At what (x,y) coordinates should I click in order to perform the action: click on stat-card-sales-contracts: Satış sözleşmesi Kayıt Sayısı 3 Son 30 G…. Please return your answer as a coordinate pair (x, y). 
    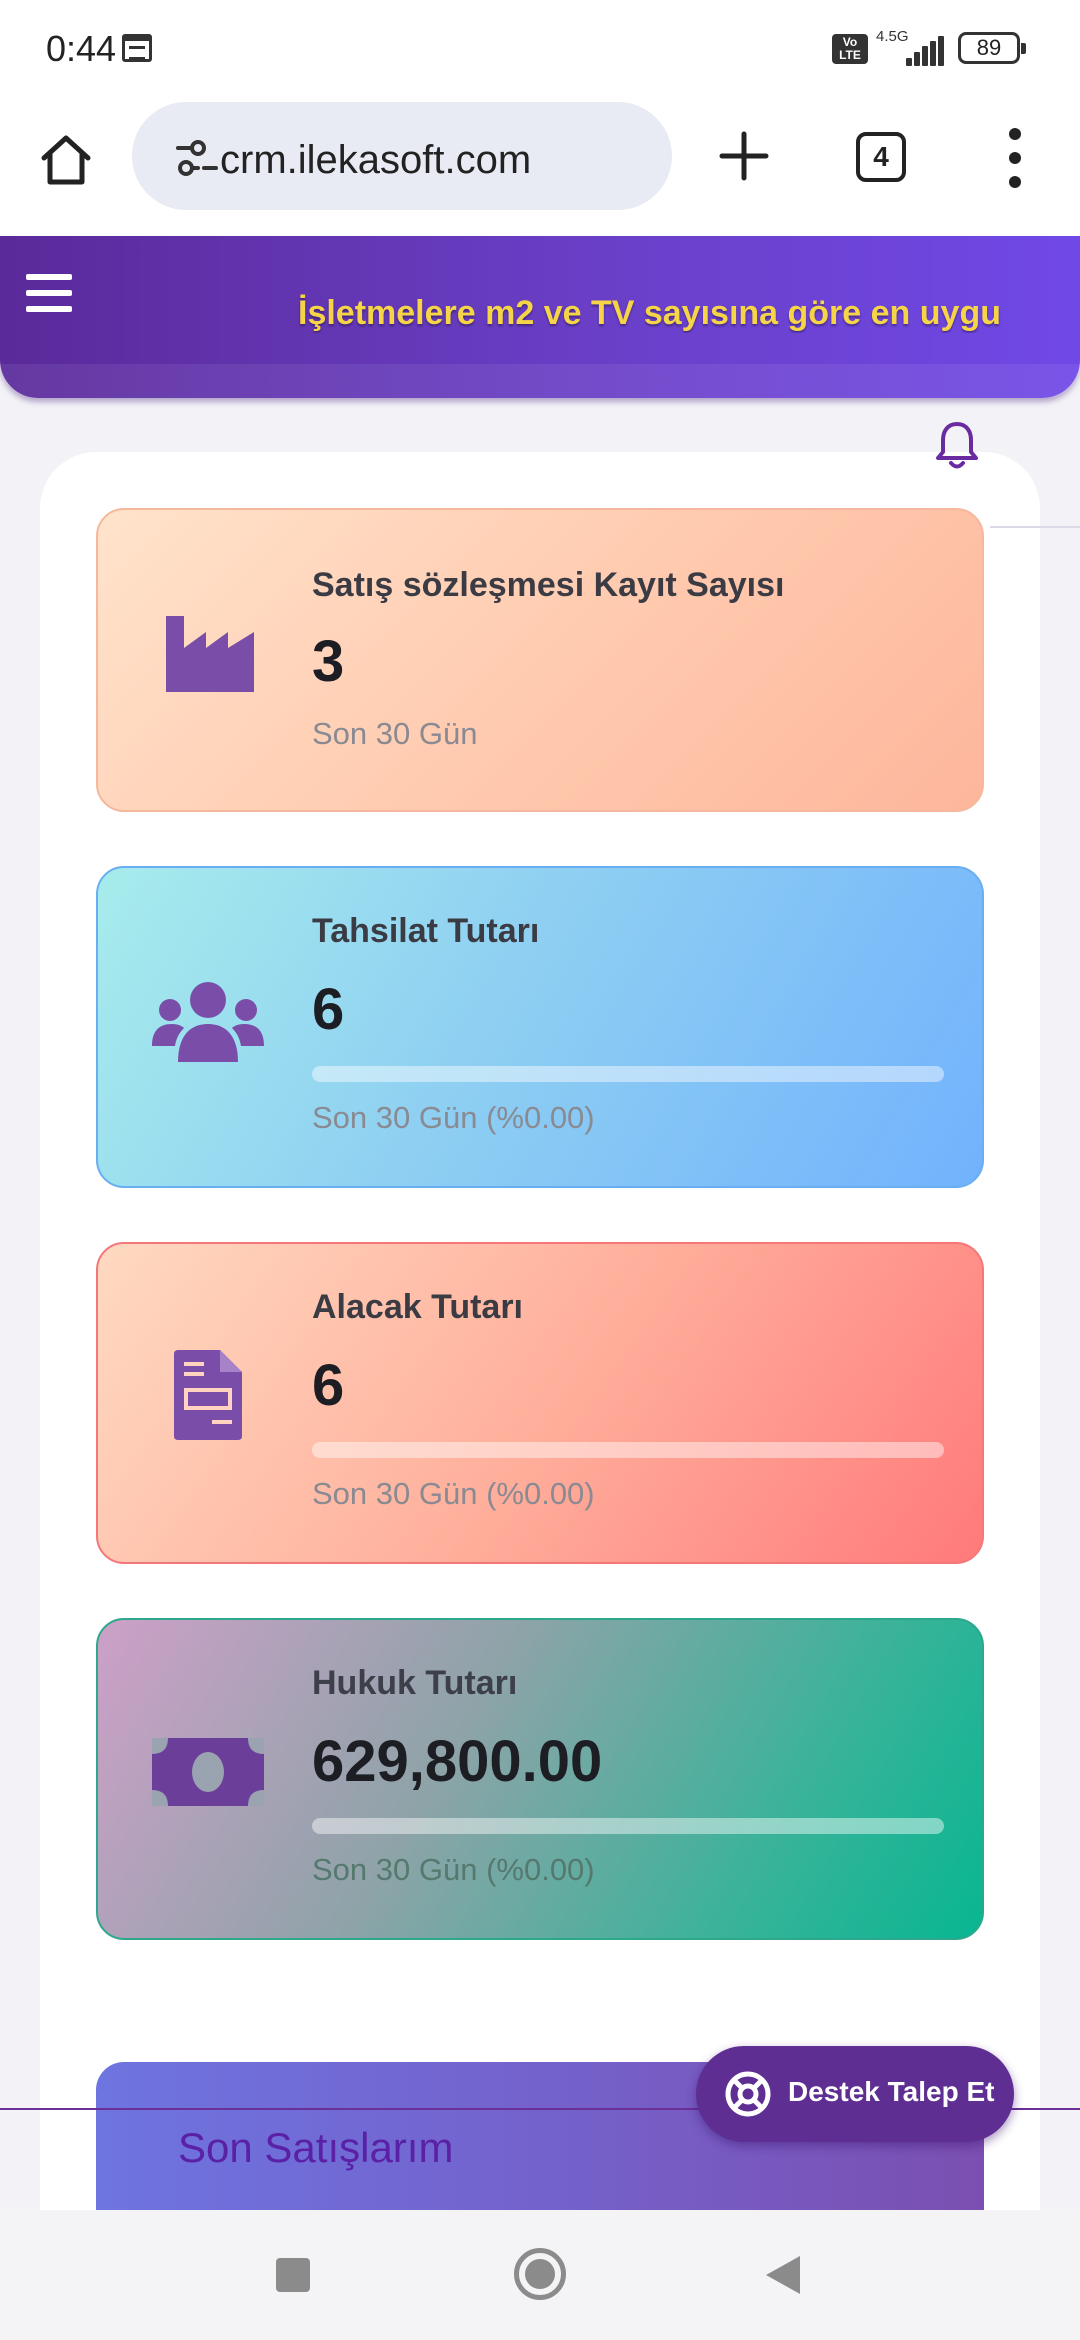
    Looking at the image, I should click on (540, 660).